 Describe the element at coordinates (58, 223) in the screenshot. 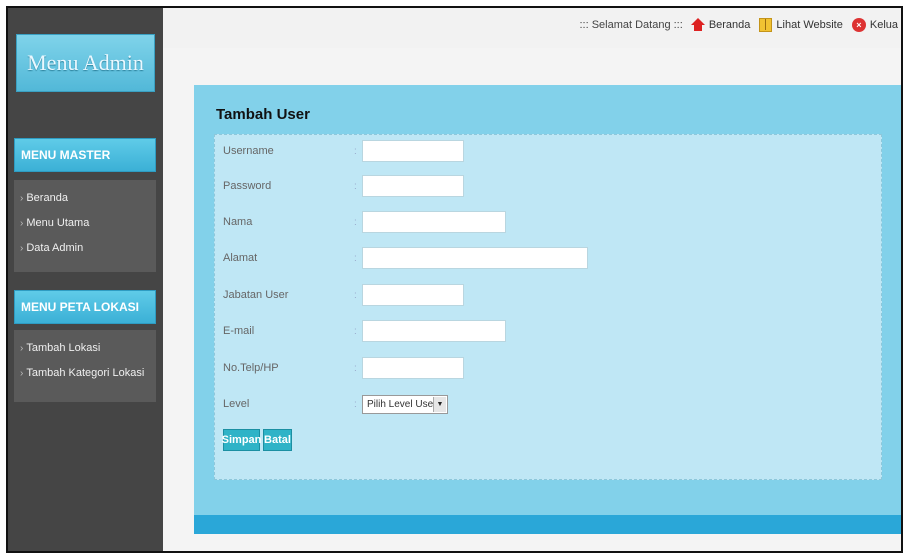

I see `sidebar-item-label: Menu Utama` at that location.